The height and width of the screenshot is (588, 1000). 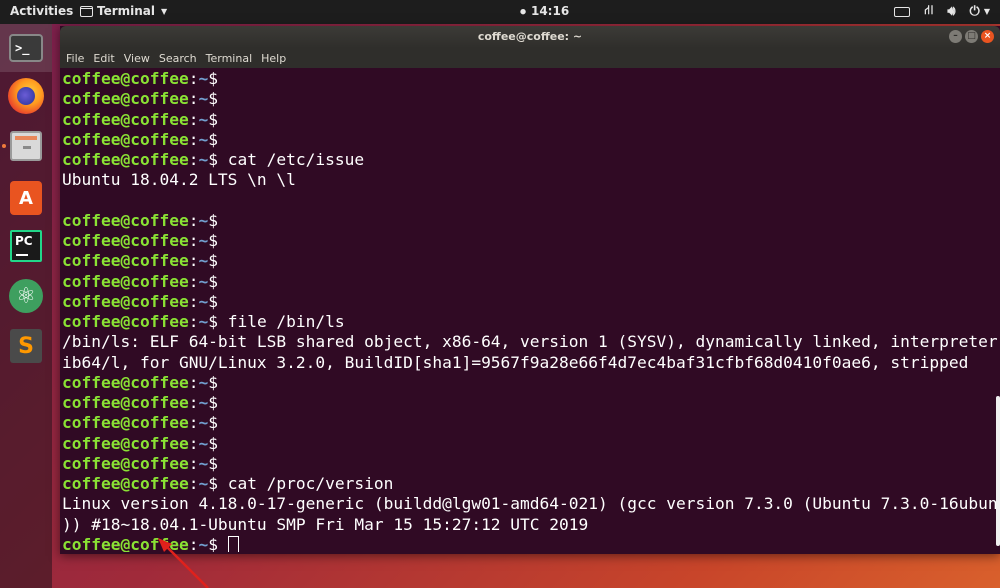 I want to click on files-icon, so click(x=26, y=146).